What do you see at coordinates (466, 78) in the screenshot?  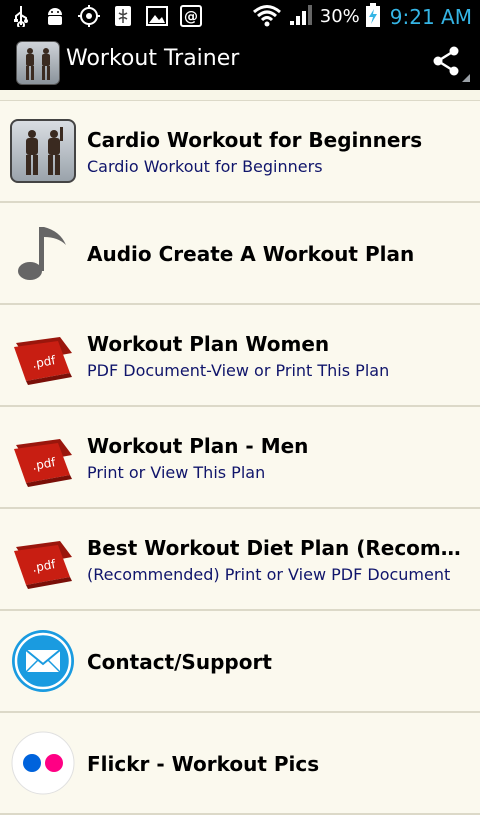 I see `overflow-indicator` at bounding box center [466, 78].